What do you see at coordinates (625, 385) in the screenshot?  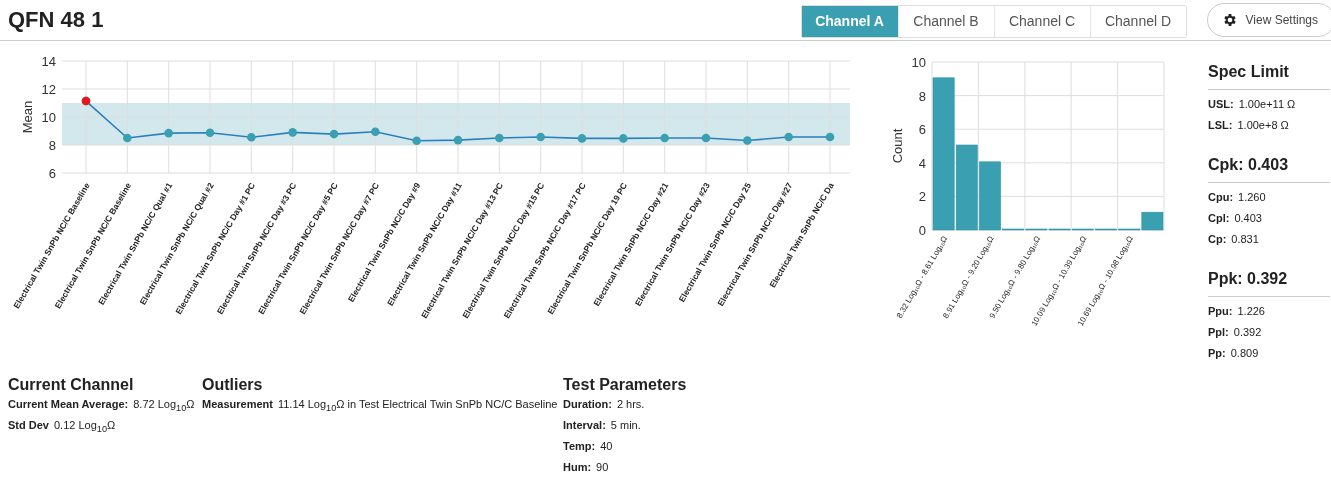 I see `section-heading: Test Parameters` at bounding box center [625, 385].